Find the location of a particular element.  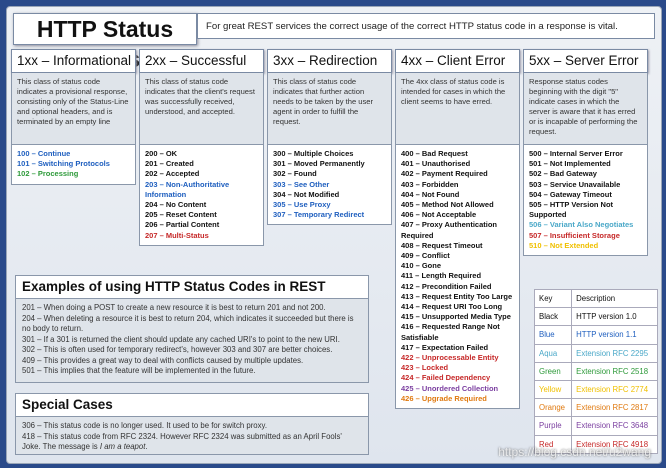

status-code-item: 300 – Multiple Choices is located at coordinates (313, 153).